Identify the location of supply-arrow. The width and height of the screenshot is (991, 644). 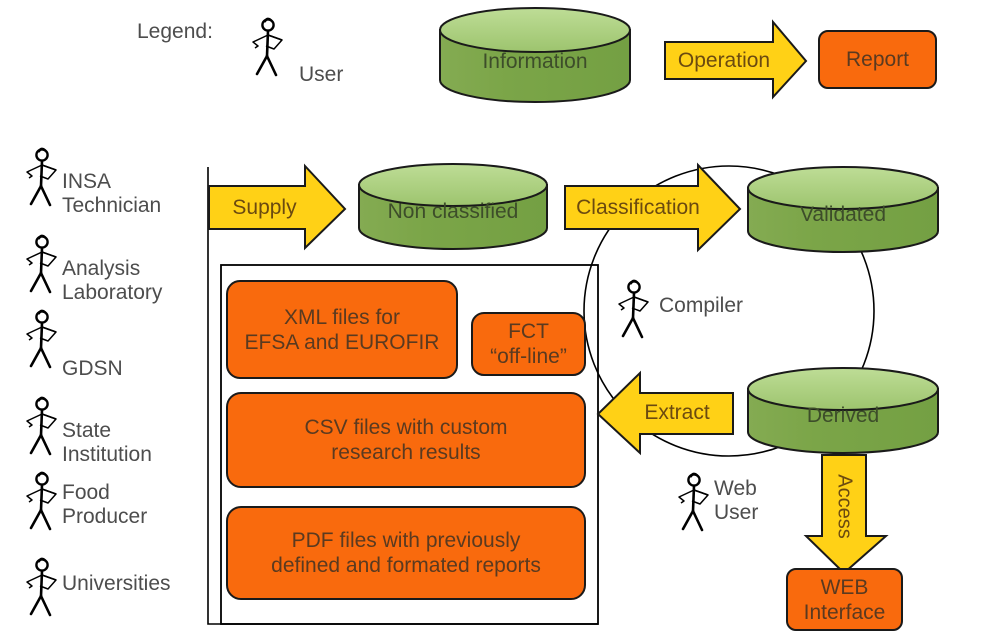
(277, 207).